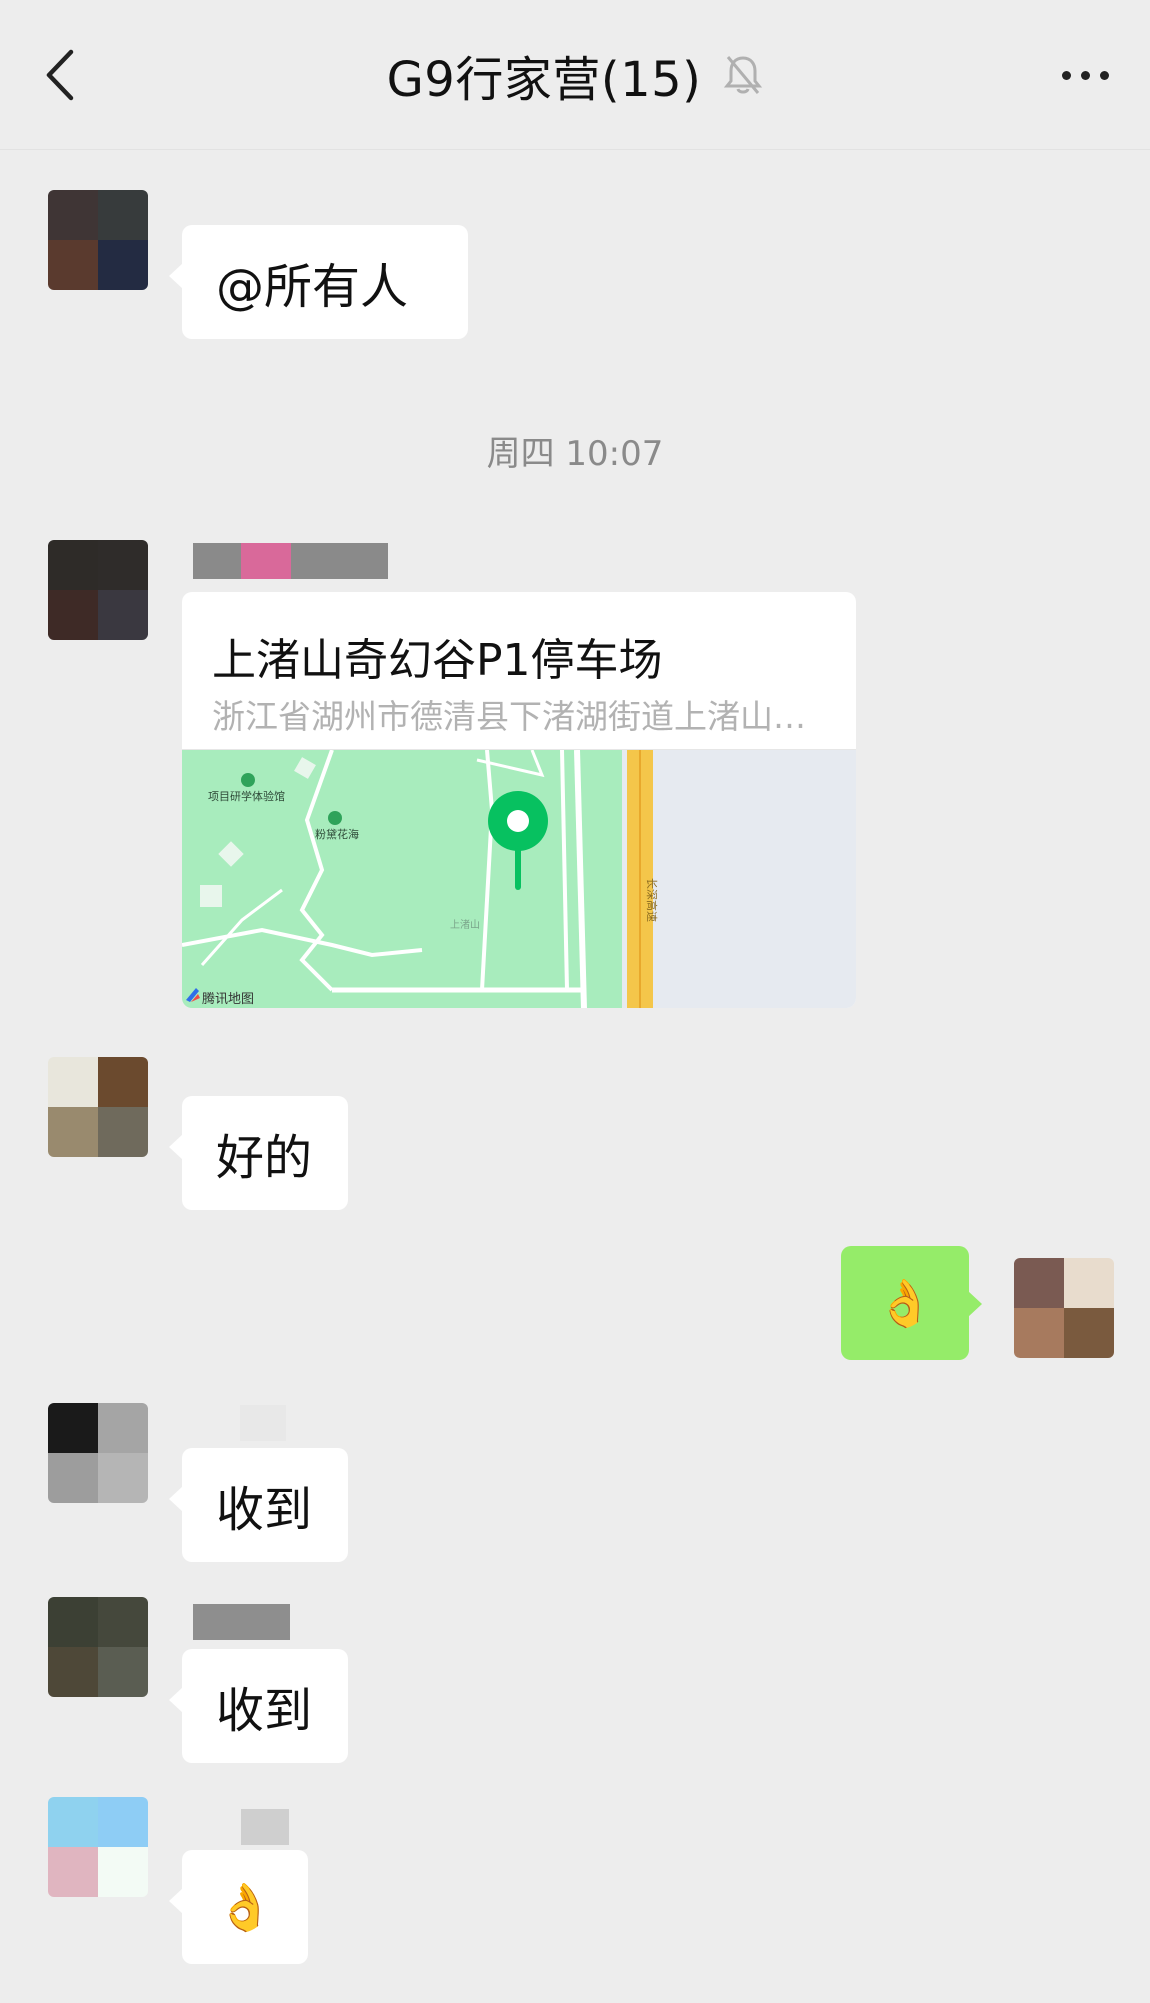  I want to click on chat-title: G9行家营(15), so click(544, 80).